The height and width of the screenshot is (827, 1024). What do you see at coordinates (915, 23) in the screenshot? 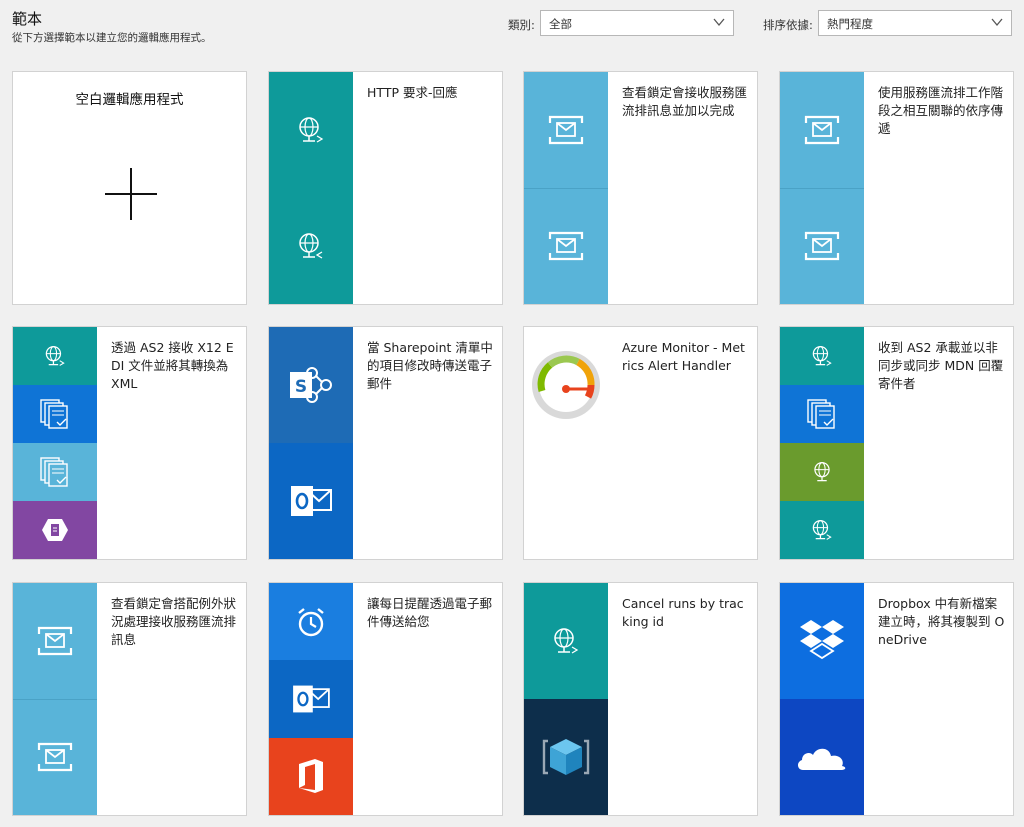
I see `sort-dropdown: 熱門程度` at bounding box center [915, 23].